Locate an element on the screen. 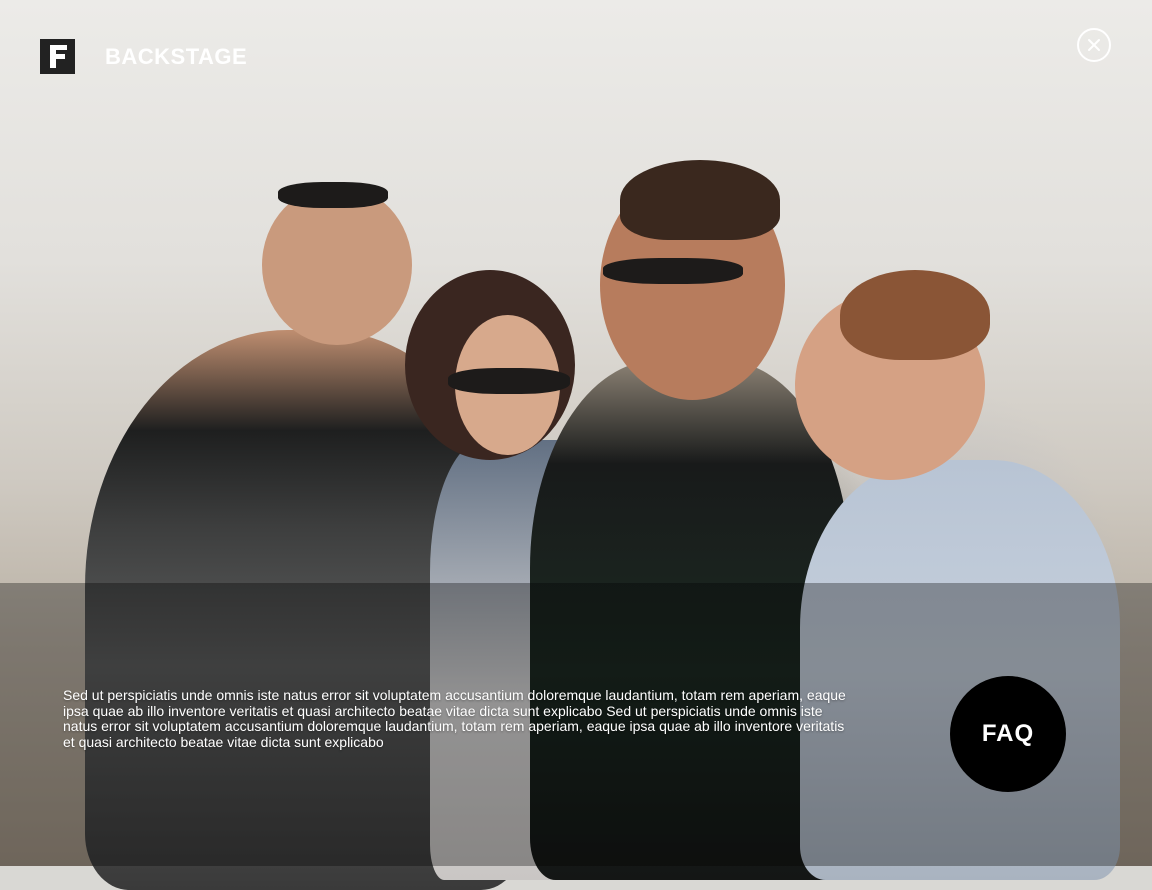  close-button is located at coordinates (1094, 45).